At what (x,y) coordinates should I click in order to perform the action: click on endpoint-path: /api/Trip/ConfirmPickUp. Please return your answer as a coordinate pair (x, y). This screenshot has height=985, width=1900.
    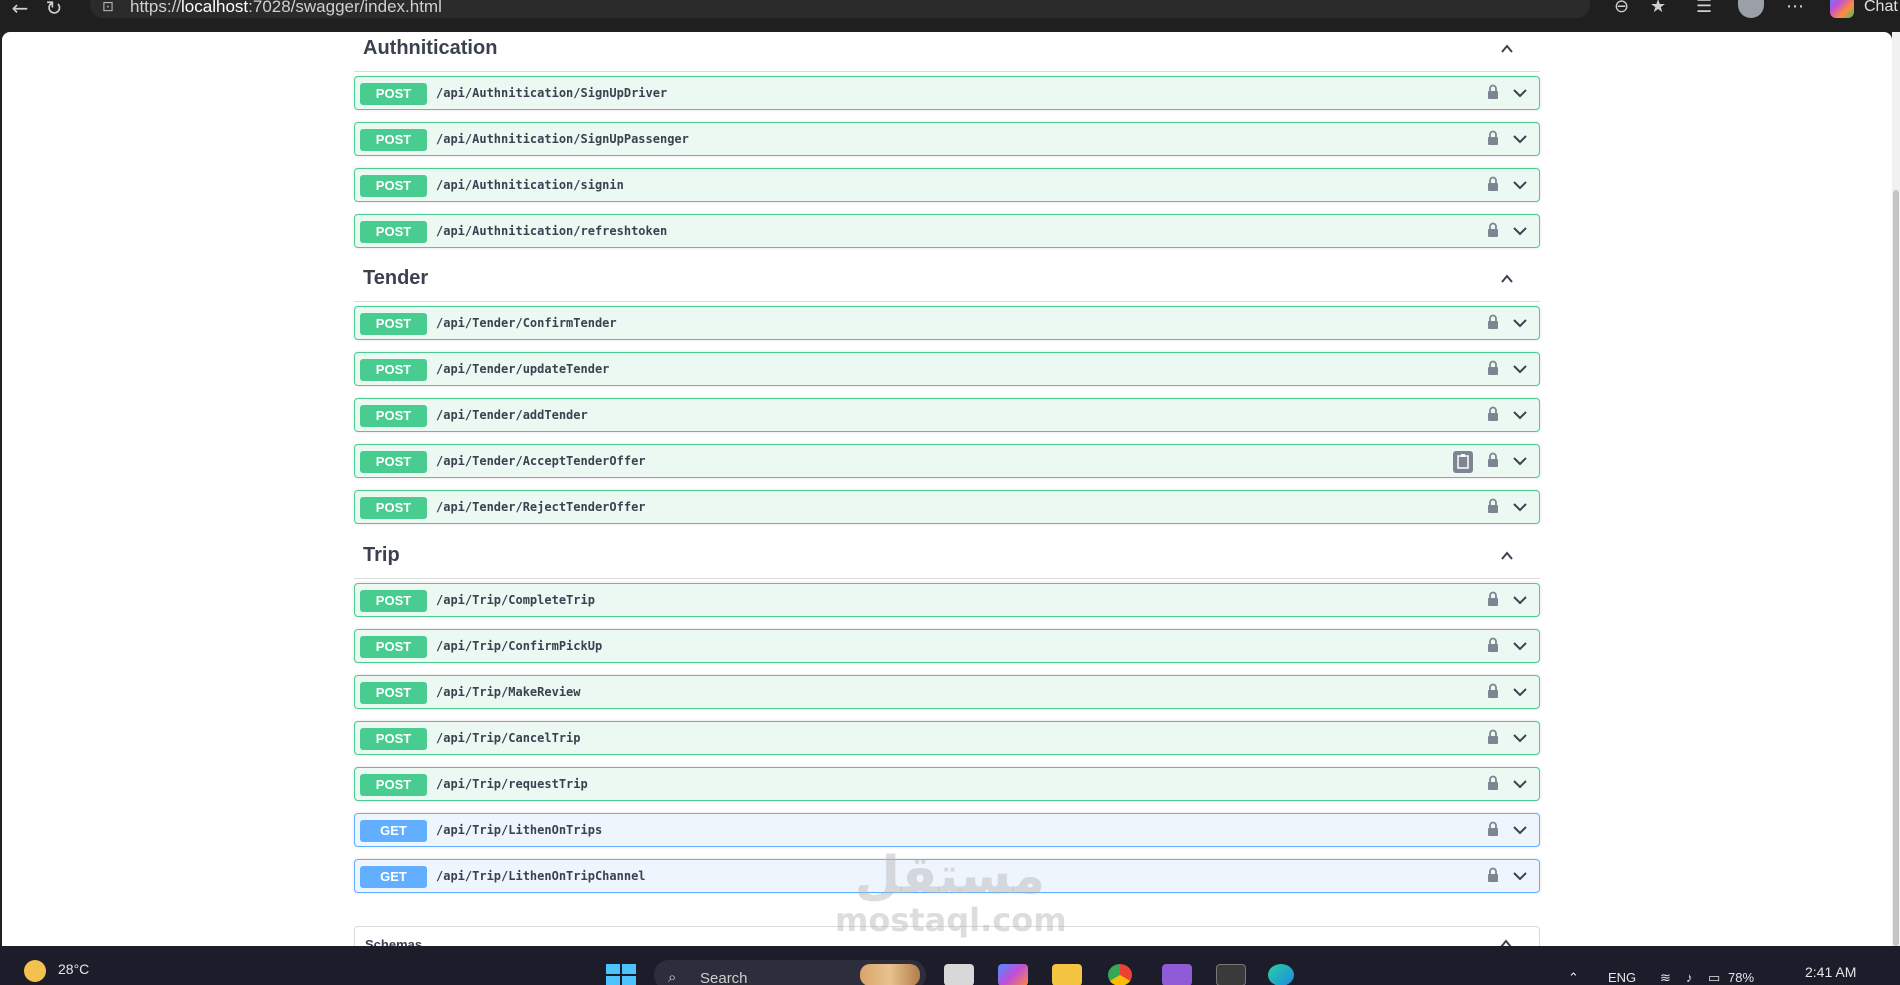
    Looking at the image, I should click on (519, 646).